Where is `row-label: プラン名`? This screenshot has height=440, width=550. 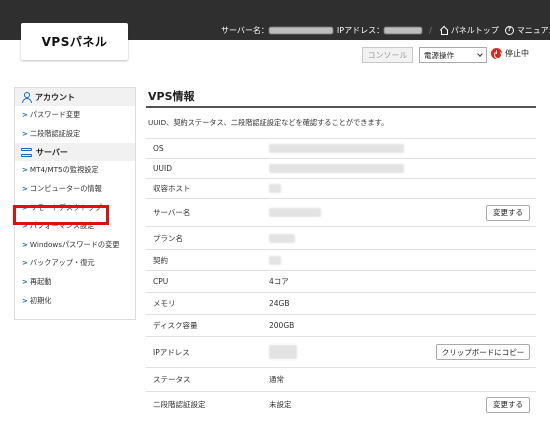 row-label: プラン名 is located at coordinates (168, 238).